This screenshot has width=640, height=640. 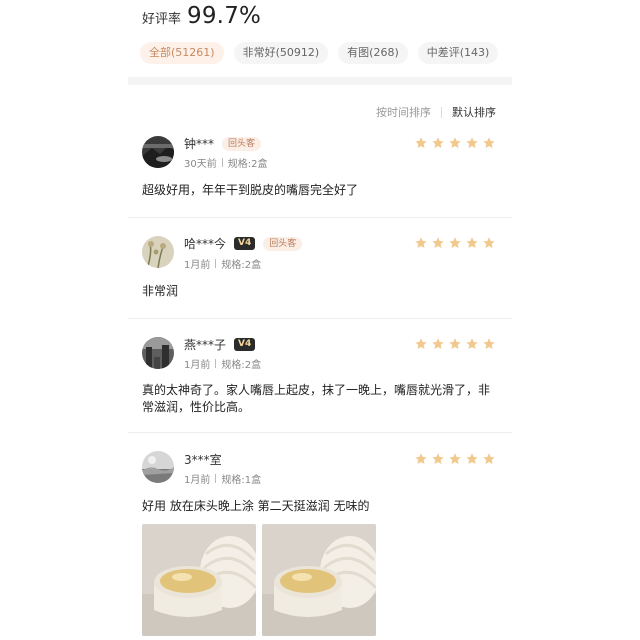 What do you see at coordinates (320, 268) in the screenshot?
I see `review-item: 哈***今 V4 回头客 1月前 规格:2盒 非常润` at bounding box center [320, 268].